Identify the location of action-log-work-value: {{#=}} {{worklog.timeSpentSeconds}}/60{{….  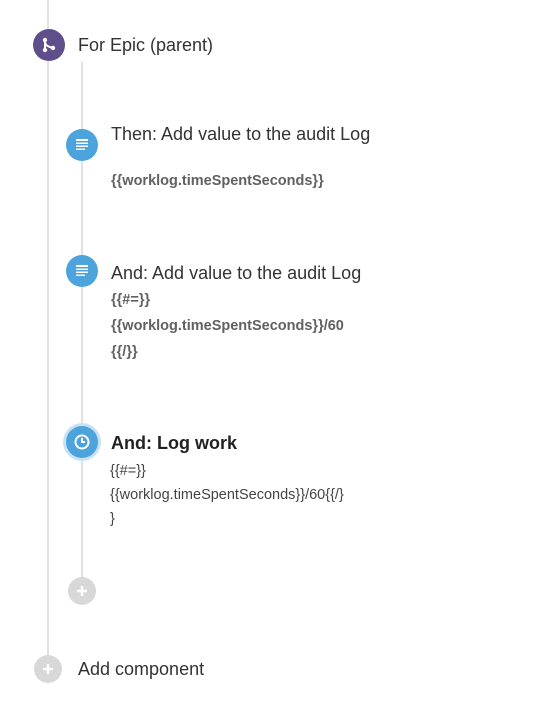
(227, 495).